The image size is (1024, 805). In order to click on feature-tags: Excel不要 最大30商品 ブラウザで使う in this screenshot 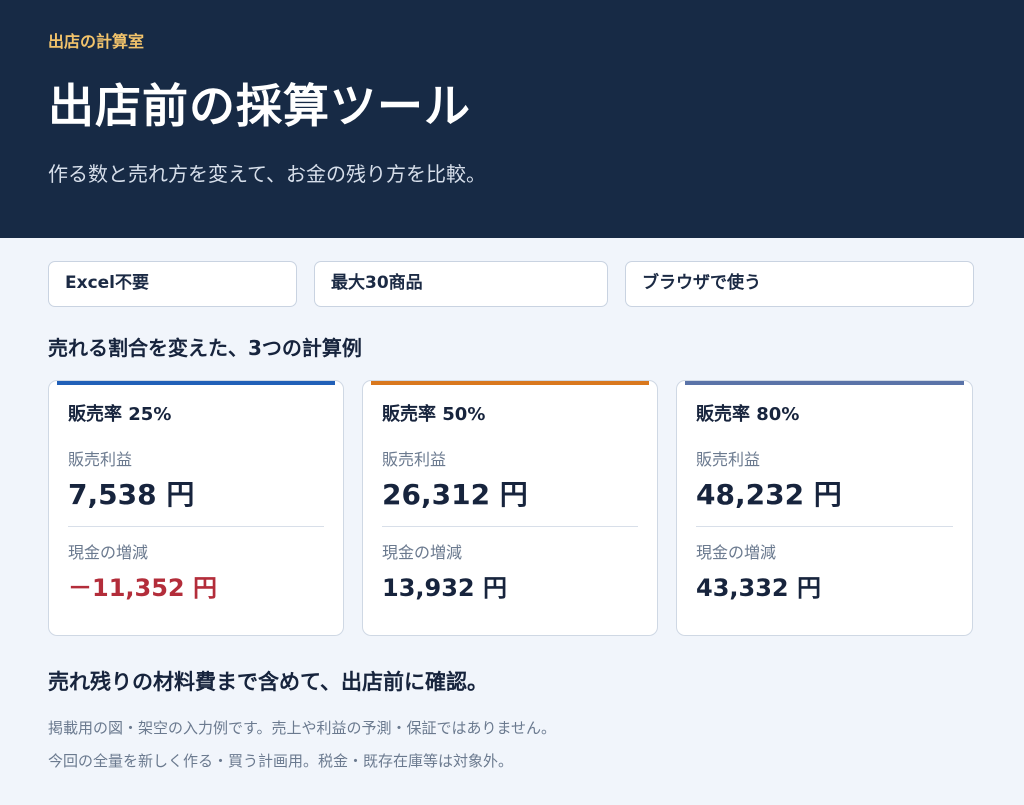, I will do `click(512, 285)`.